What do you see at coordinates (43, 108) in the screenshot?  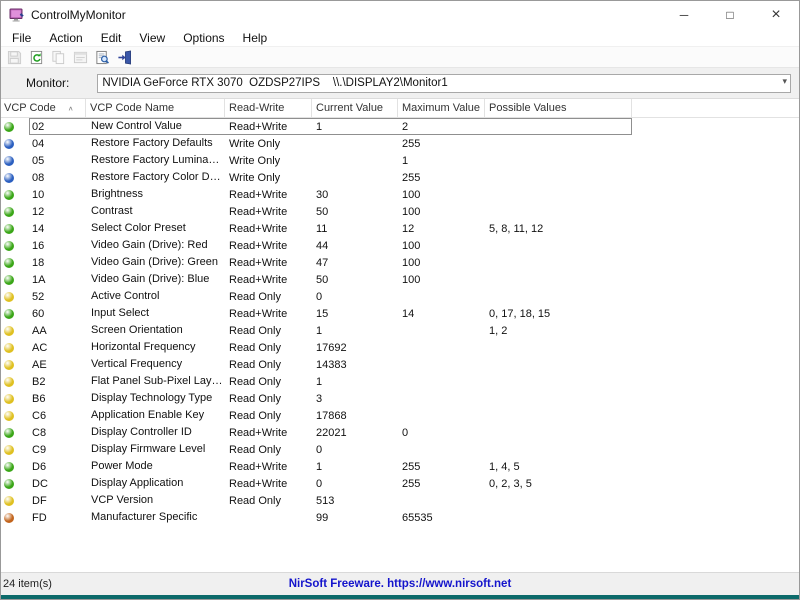 I see `column-header-vcp-code: VCP Code ∧` at bounding box center [43, 108].